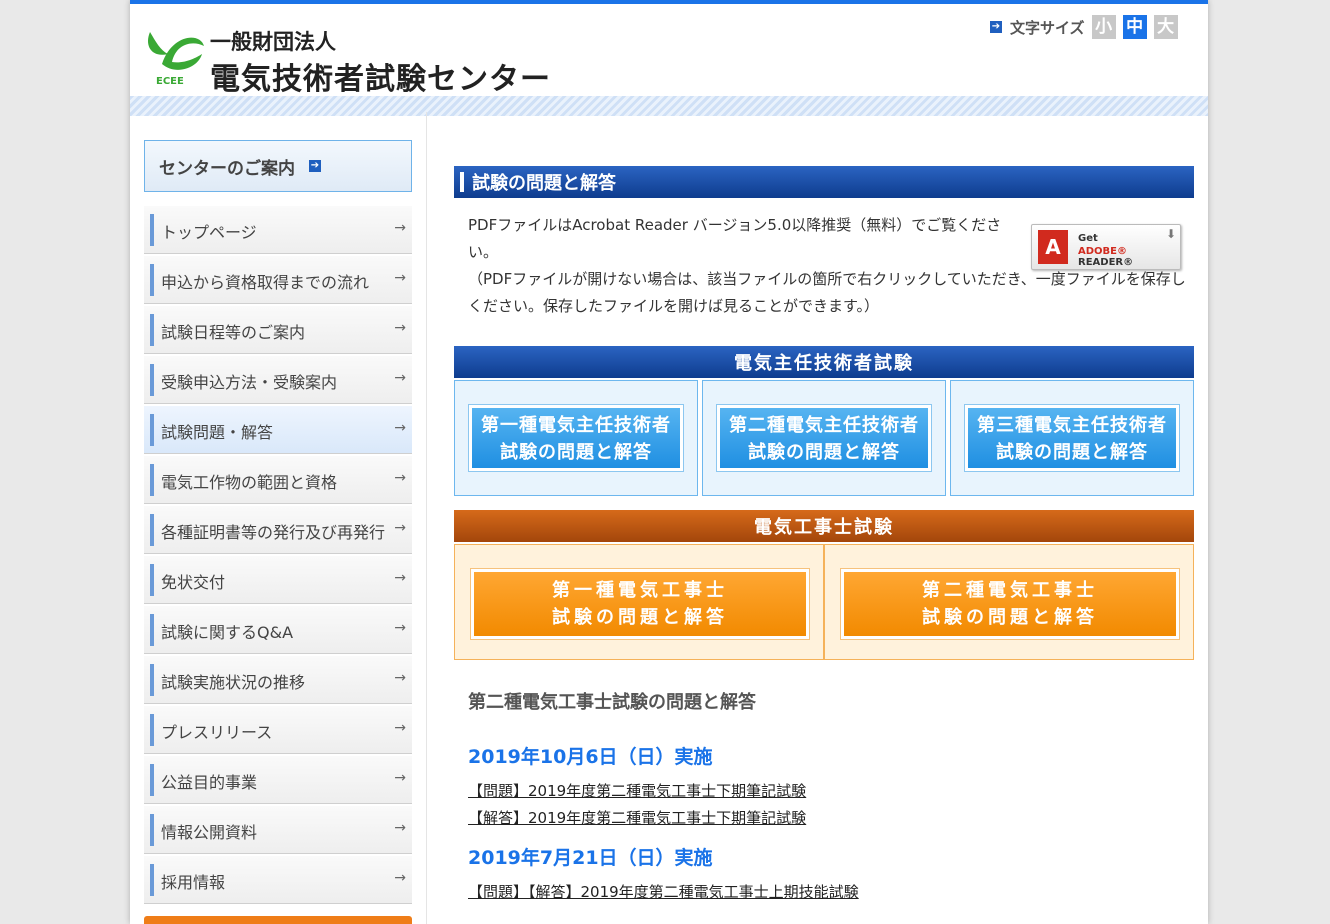  I want to click on sidebar-item-application: 受験申込方法・受験案内 →, so click(278, 380).